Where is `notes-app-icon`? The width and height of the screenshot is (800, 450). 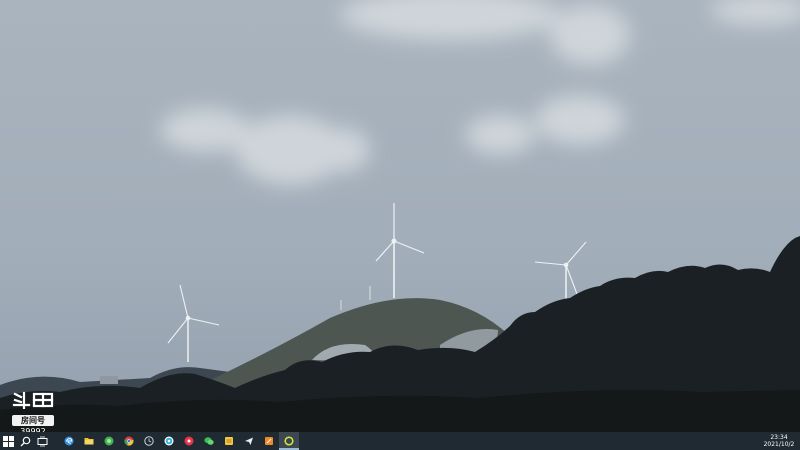 notes-app-icon is located at coordinates (229, 441).